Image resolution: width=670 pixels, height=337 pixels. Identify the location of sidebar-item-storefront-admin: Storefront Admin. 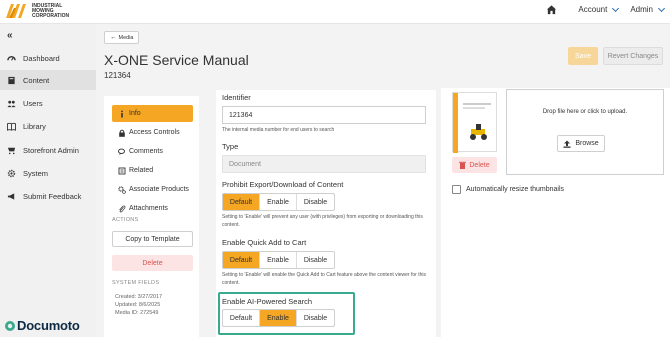
(48, 150).